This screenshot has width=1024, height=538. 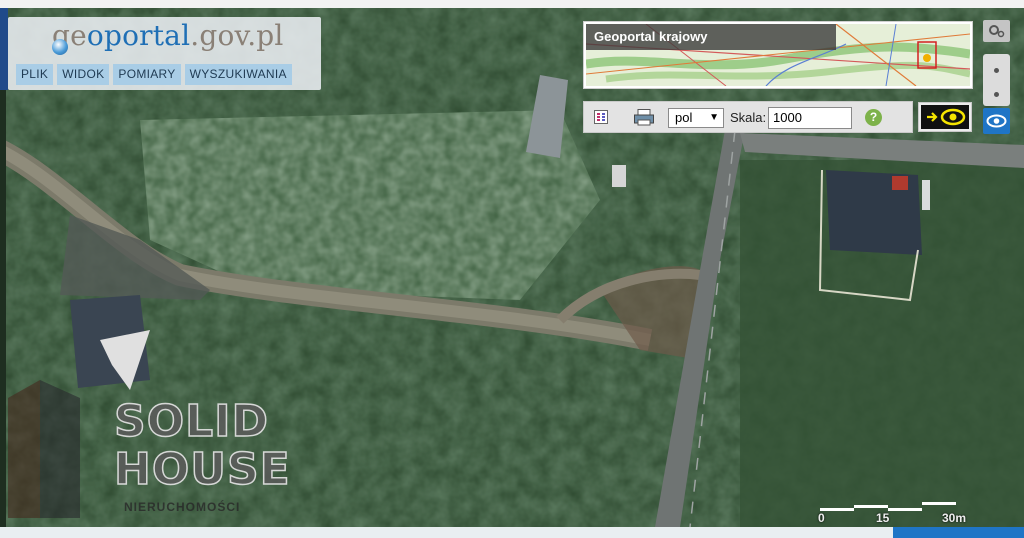 What do you see at coordinates (684, 117) in the screenshot?
I see `language-value: pol` at bounding box center [684, 117].